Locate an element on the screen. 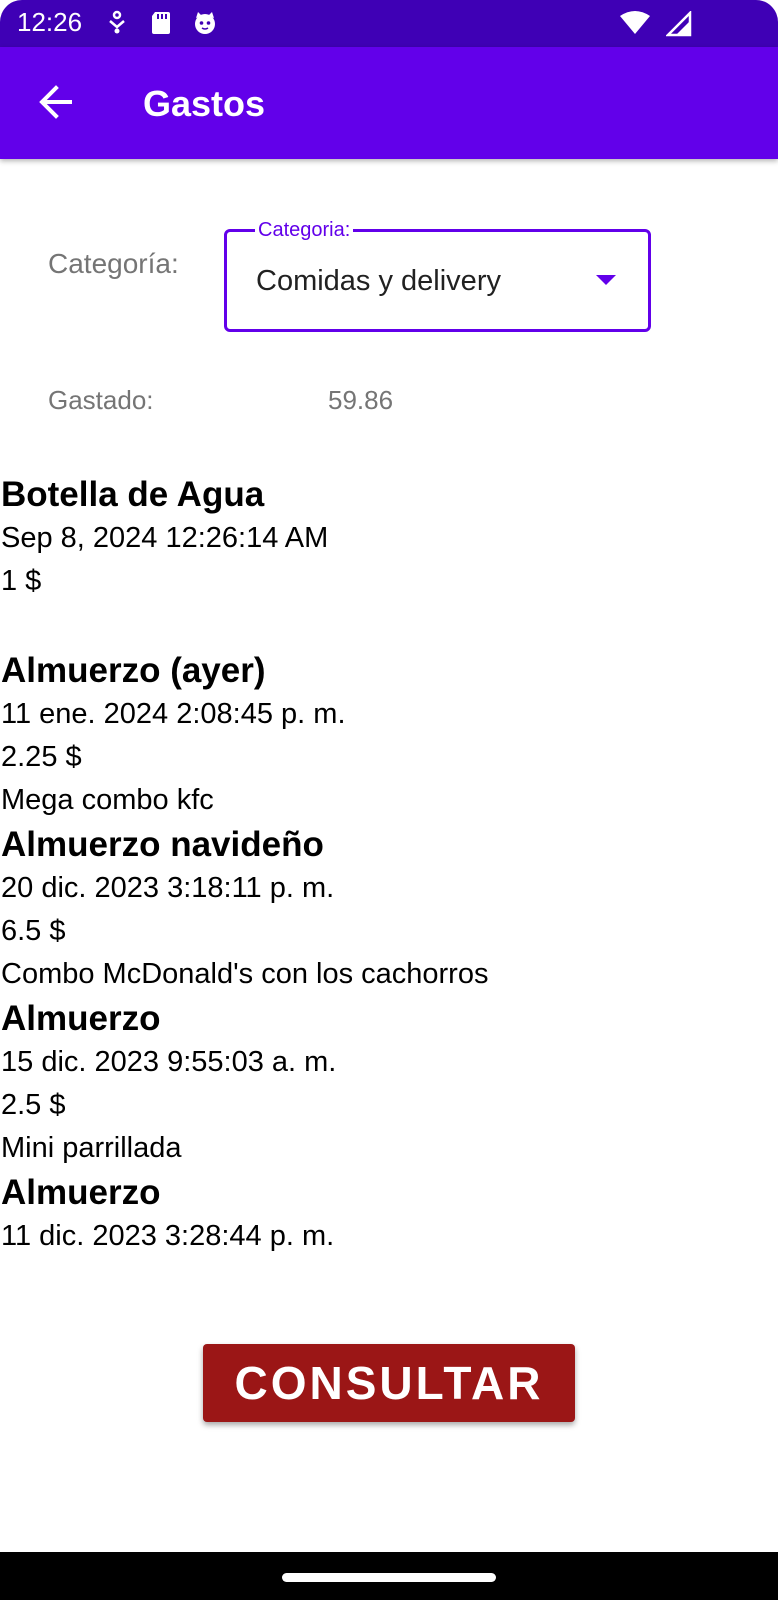 The height and width of the screenshot is (1600, 778). category-dropdown-value: Comidas y delivery is located at coordinates (378, 281).